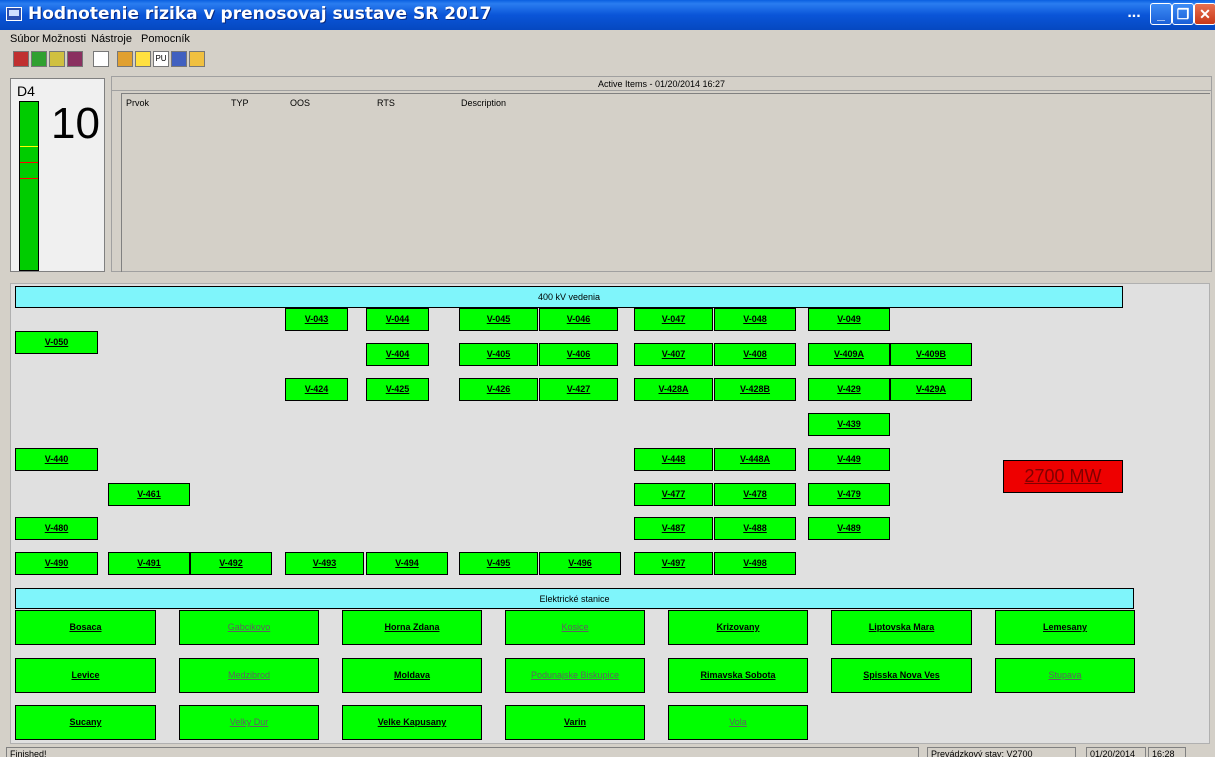 This screenshot has height=757, width=1215. I want to click on status-message: Finished!, so click(462, 752).